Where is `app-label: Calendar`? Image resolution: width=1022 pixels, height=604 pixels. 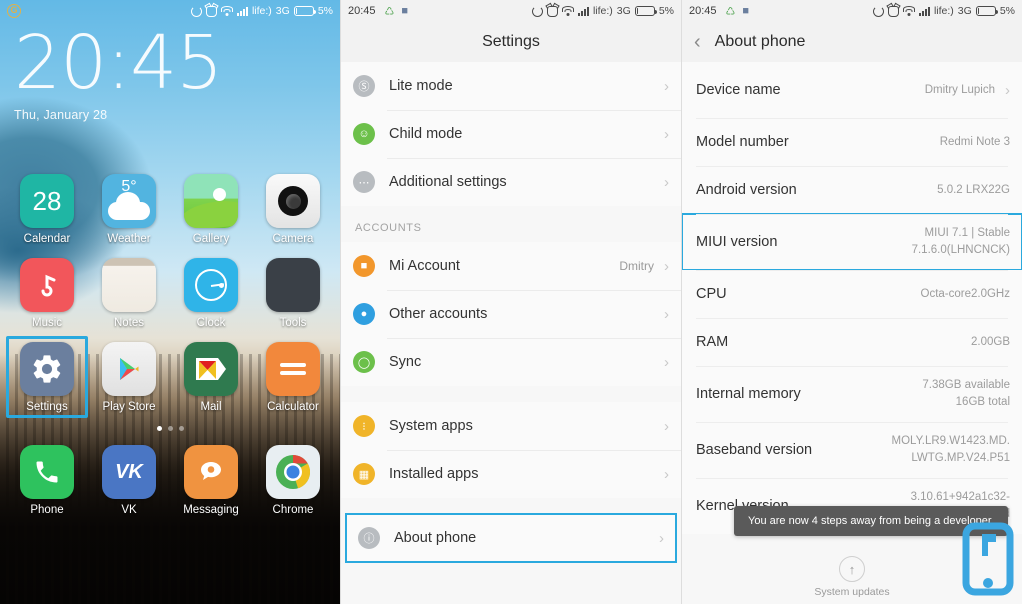 app-label: Calendar is located at coordinates (47, 239).